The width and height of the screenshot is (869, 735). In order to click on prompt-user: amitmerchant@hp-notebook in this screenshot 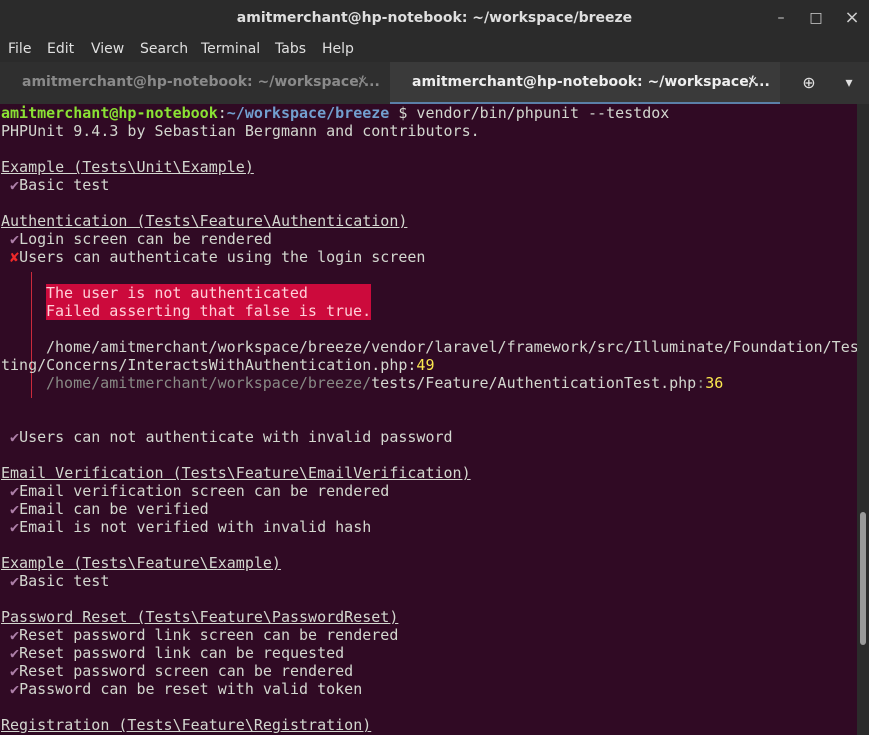, I will do `click(109, 113)`.